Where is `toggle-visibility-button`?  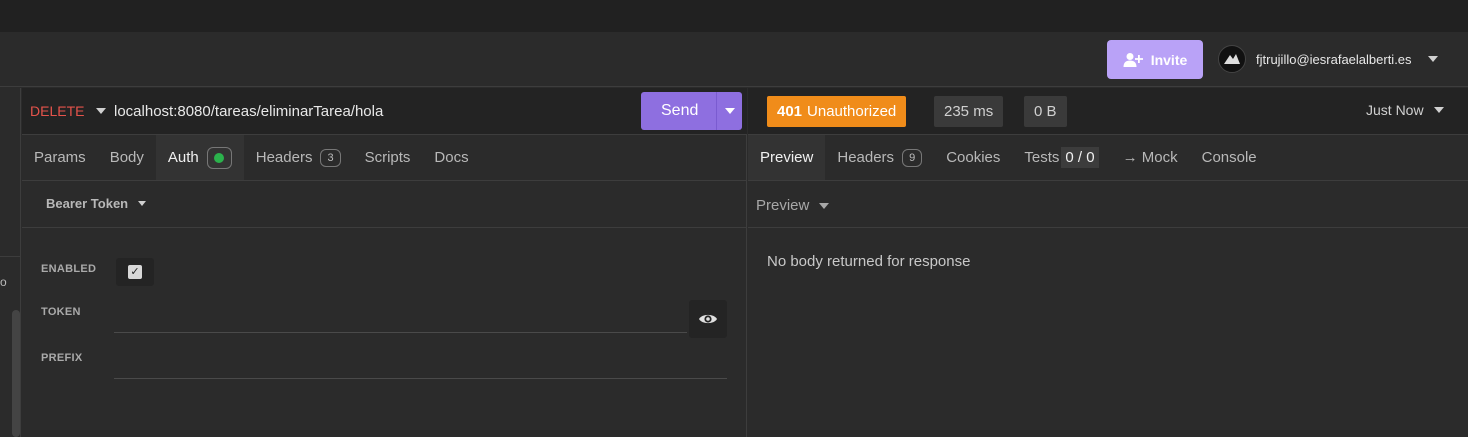
toggle-visibility-button is located at coordinates (708, 319).